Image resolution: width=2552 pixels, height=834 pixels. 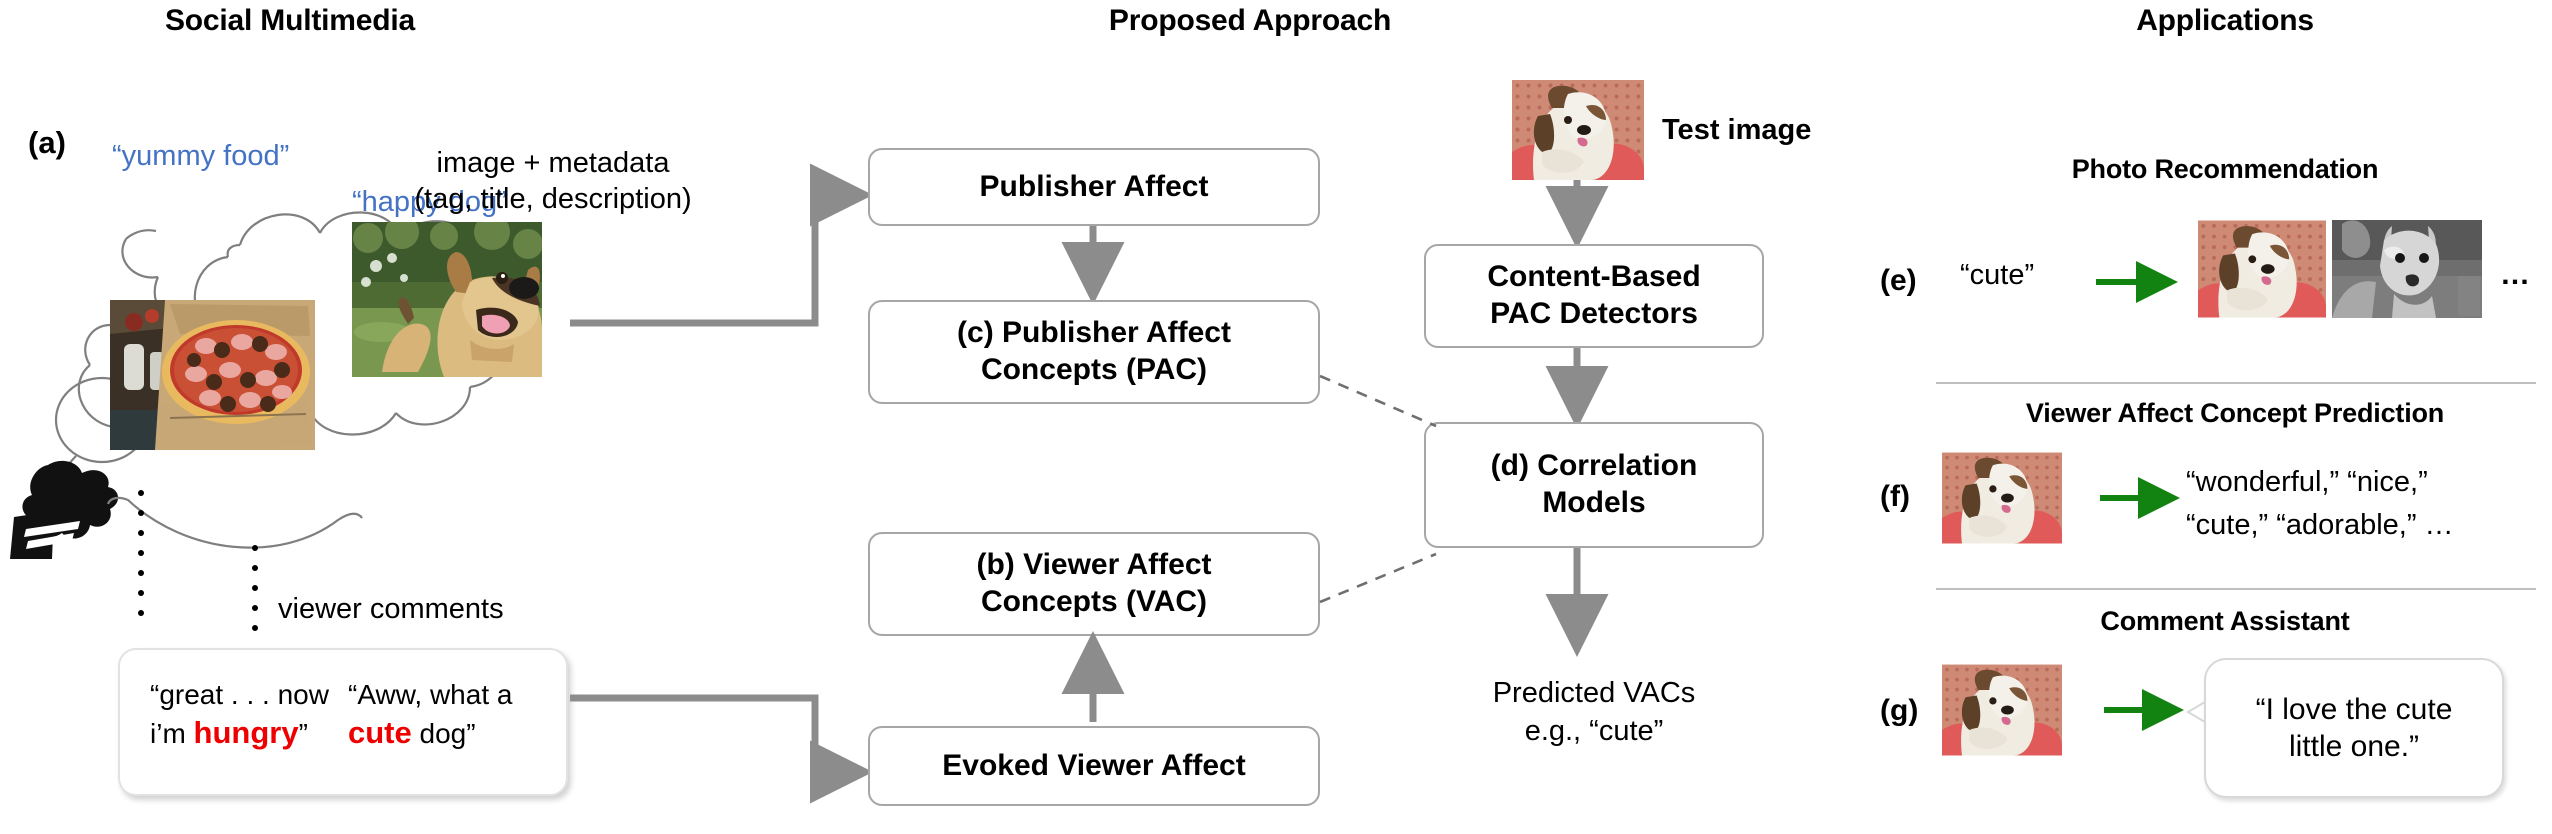 What do you see at coordinates (1594, 731) in the screenshot?
I see `predicted-vacs-line2: e.g., “cute”` at bounding box center [1594, 731].